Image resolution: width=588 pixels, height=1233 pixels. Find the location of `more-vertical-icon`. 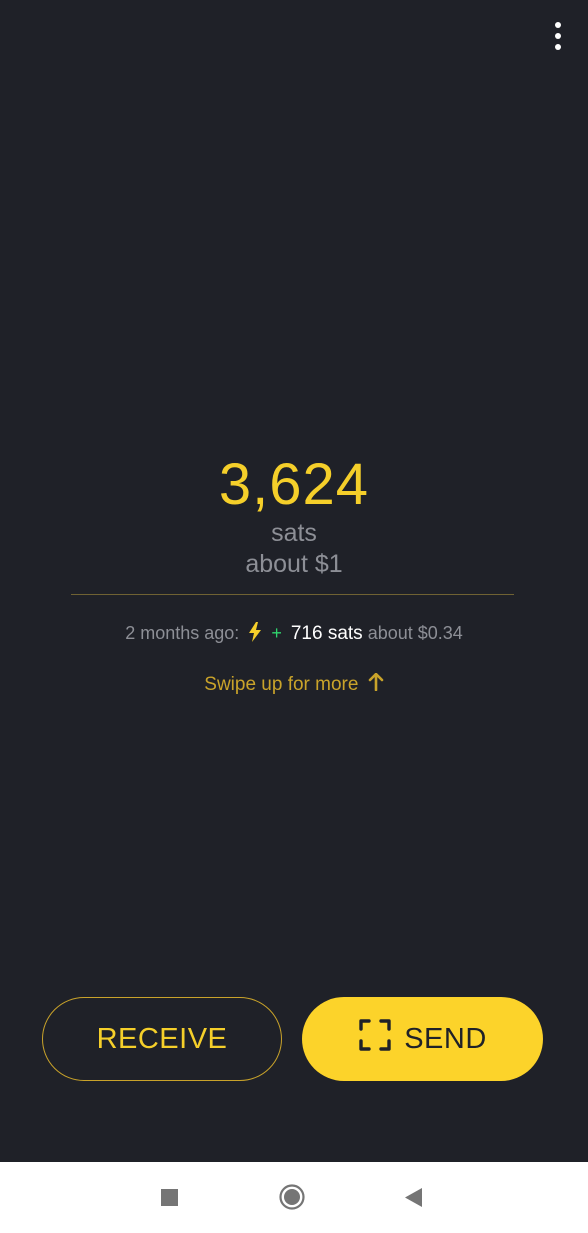

more-vertical-icon is located at coordinates (558, 36).